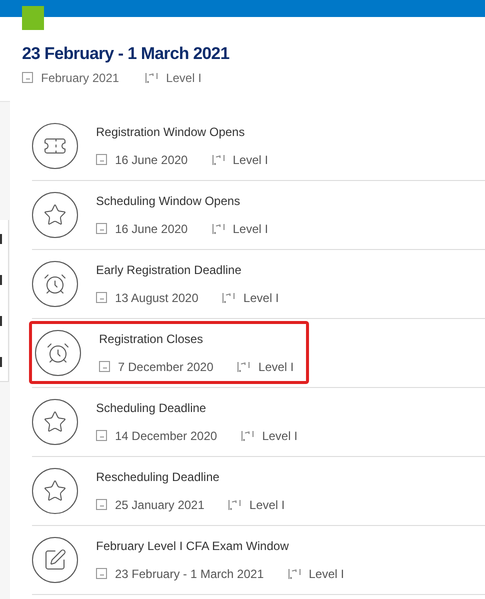 This screenshot has width=485, height=599. I want to click on edit-icon, so click(55, 559).